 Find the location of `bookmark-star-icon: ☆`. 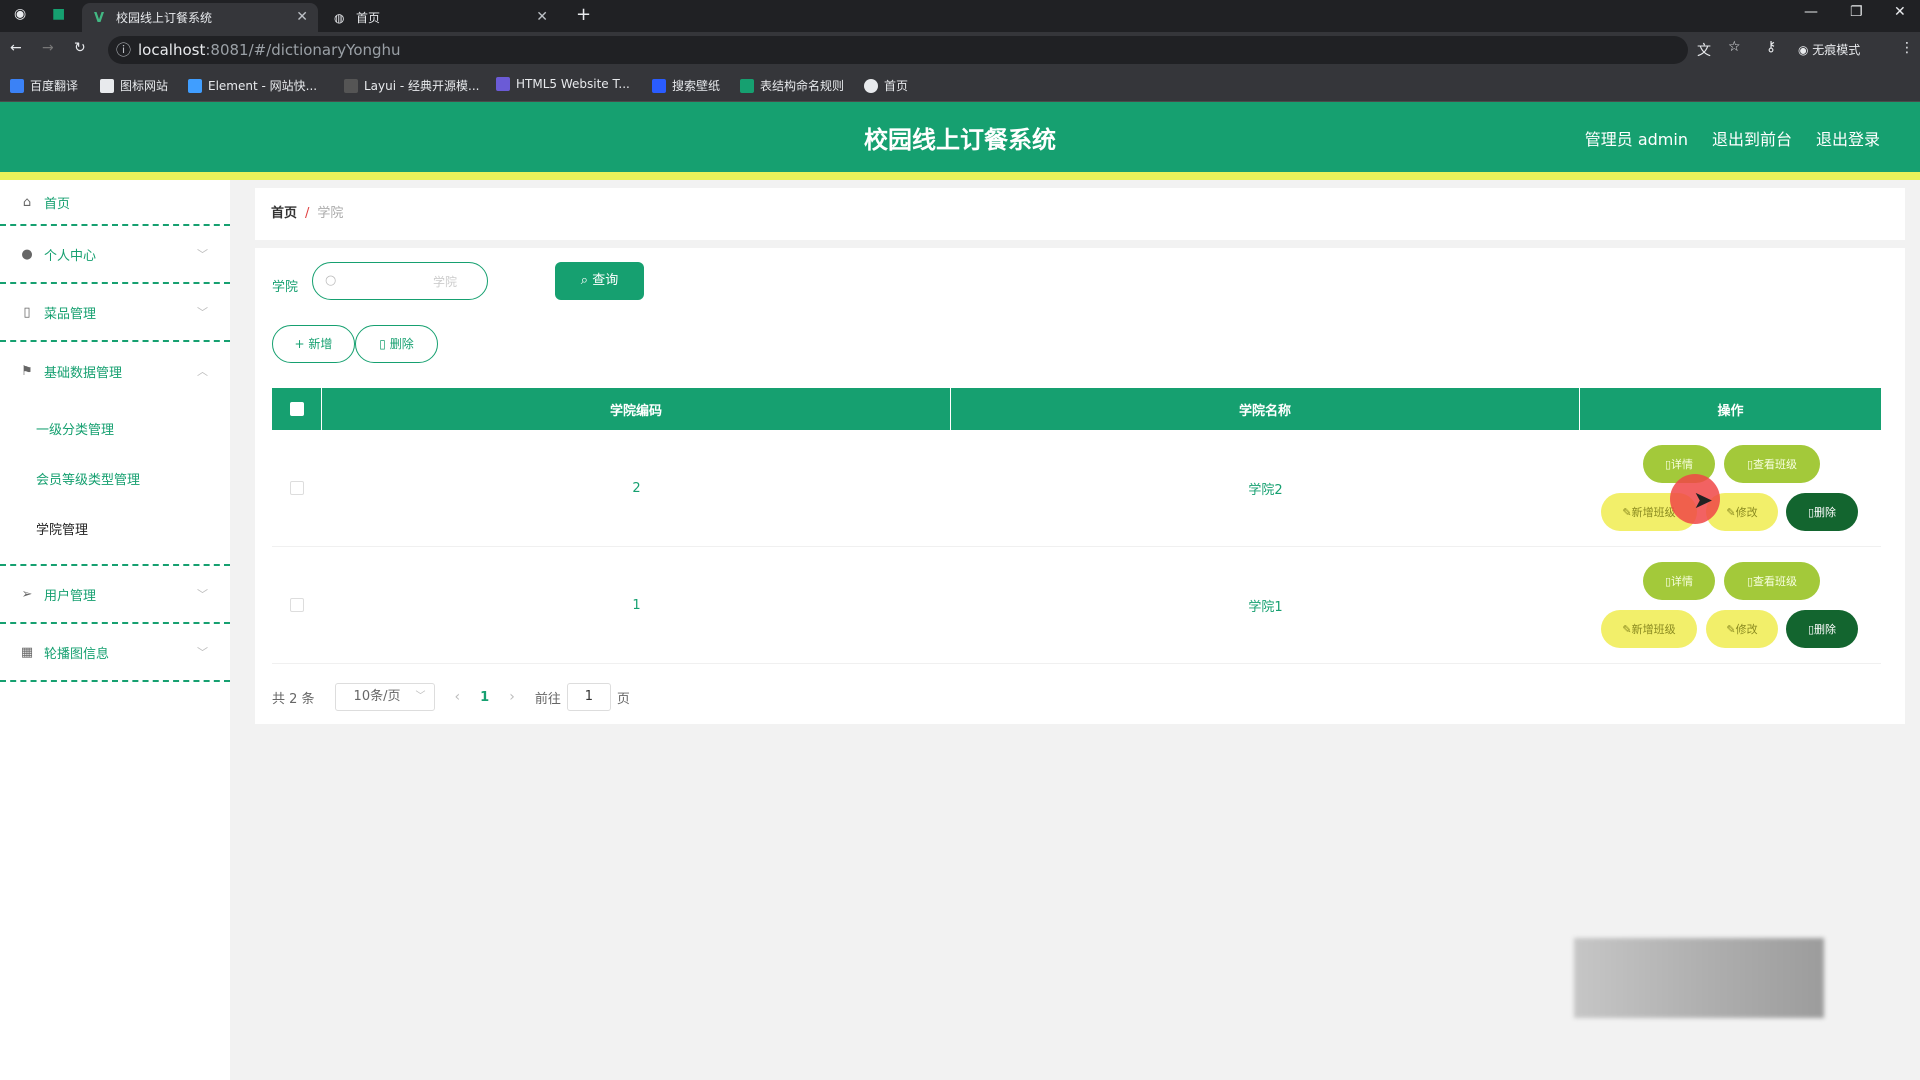

bookmark-star-icon: ☆ is located at coordinates (1734, 47).